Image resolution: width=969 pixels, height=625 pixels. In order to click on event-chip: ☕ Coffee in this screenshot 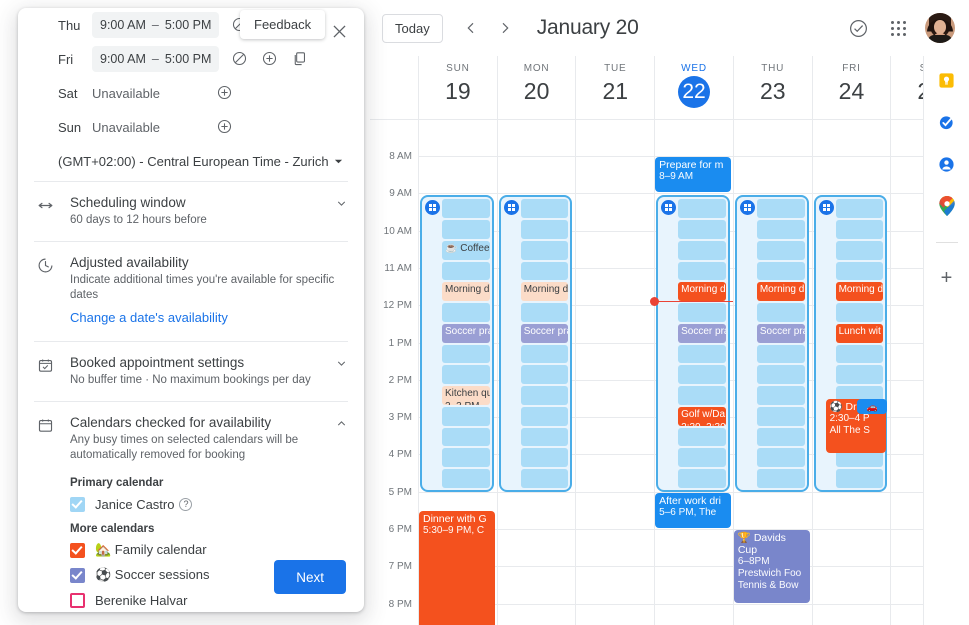, I will do `click(466, 250)`.